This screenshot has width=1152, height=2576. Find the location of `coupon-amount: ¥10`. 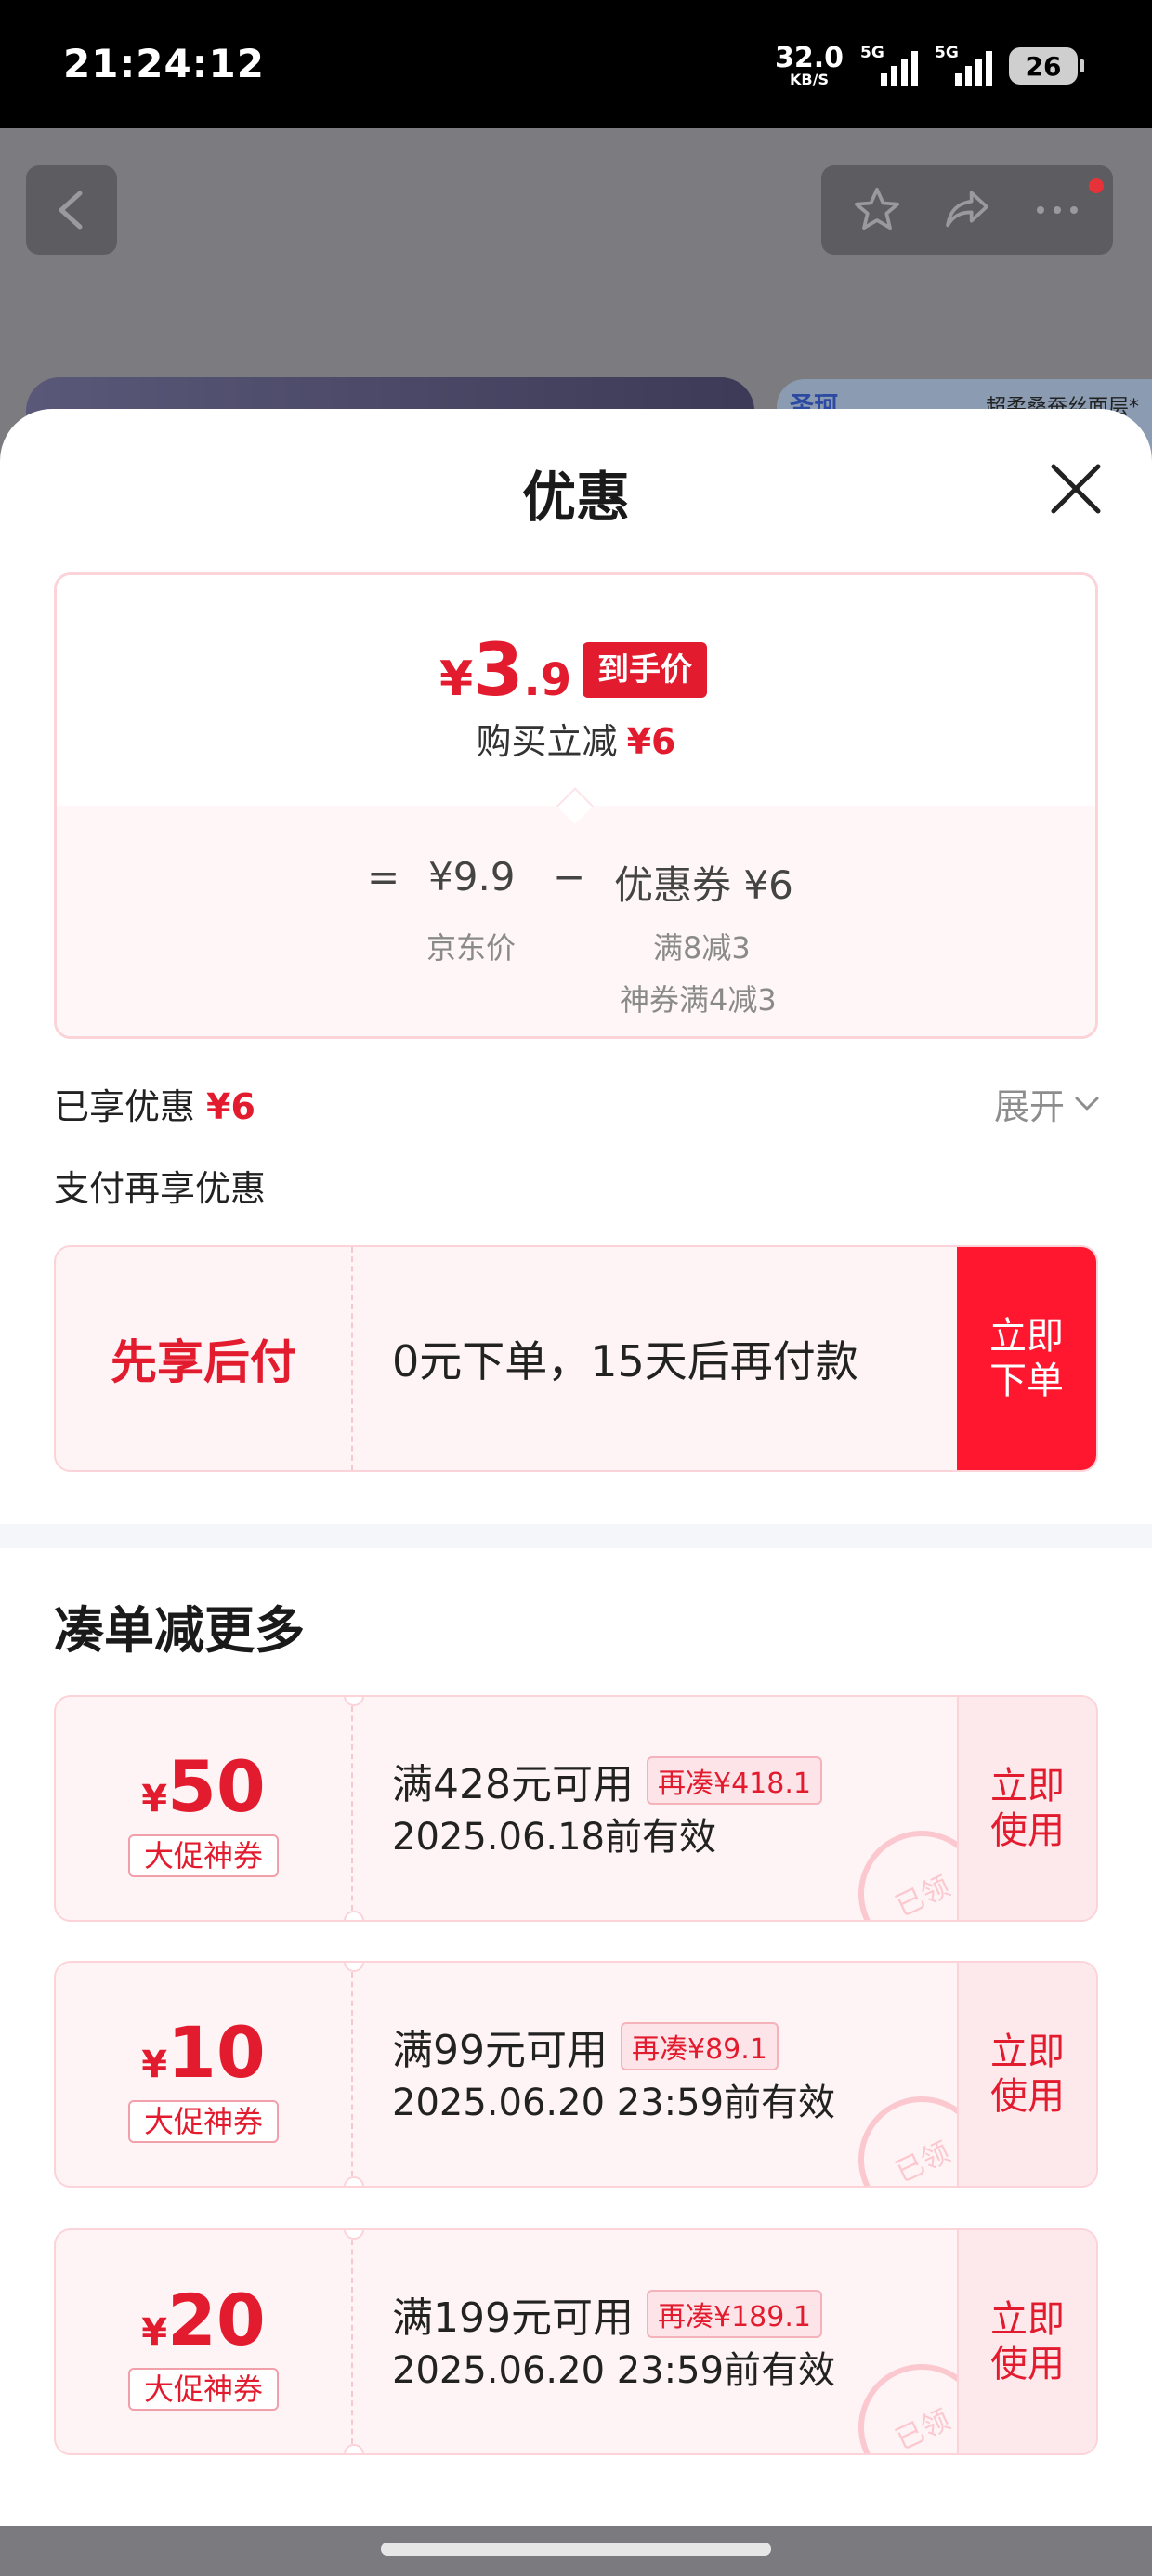

coupon-amount: ¥10 is located at coordinates (203, 2052).